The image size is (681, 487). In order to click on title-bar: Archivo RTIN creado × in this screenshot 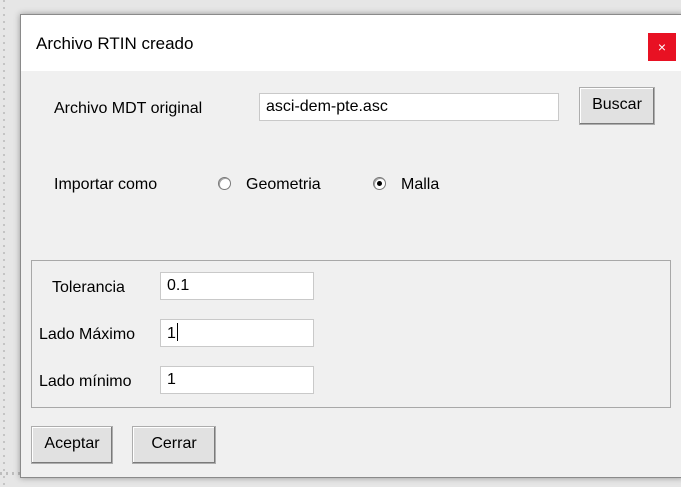, I will do `click(351, 43)`.